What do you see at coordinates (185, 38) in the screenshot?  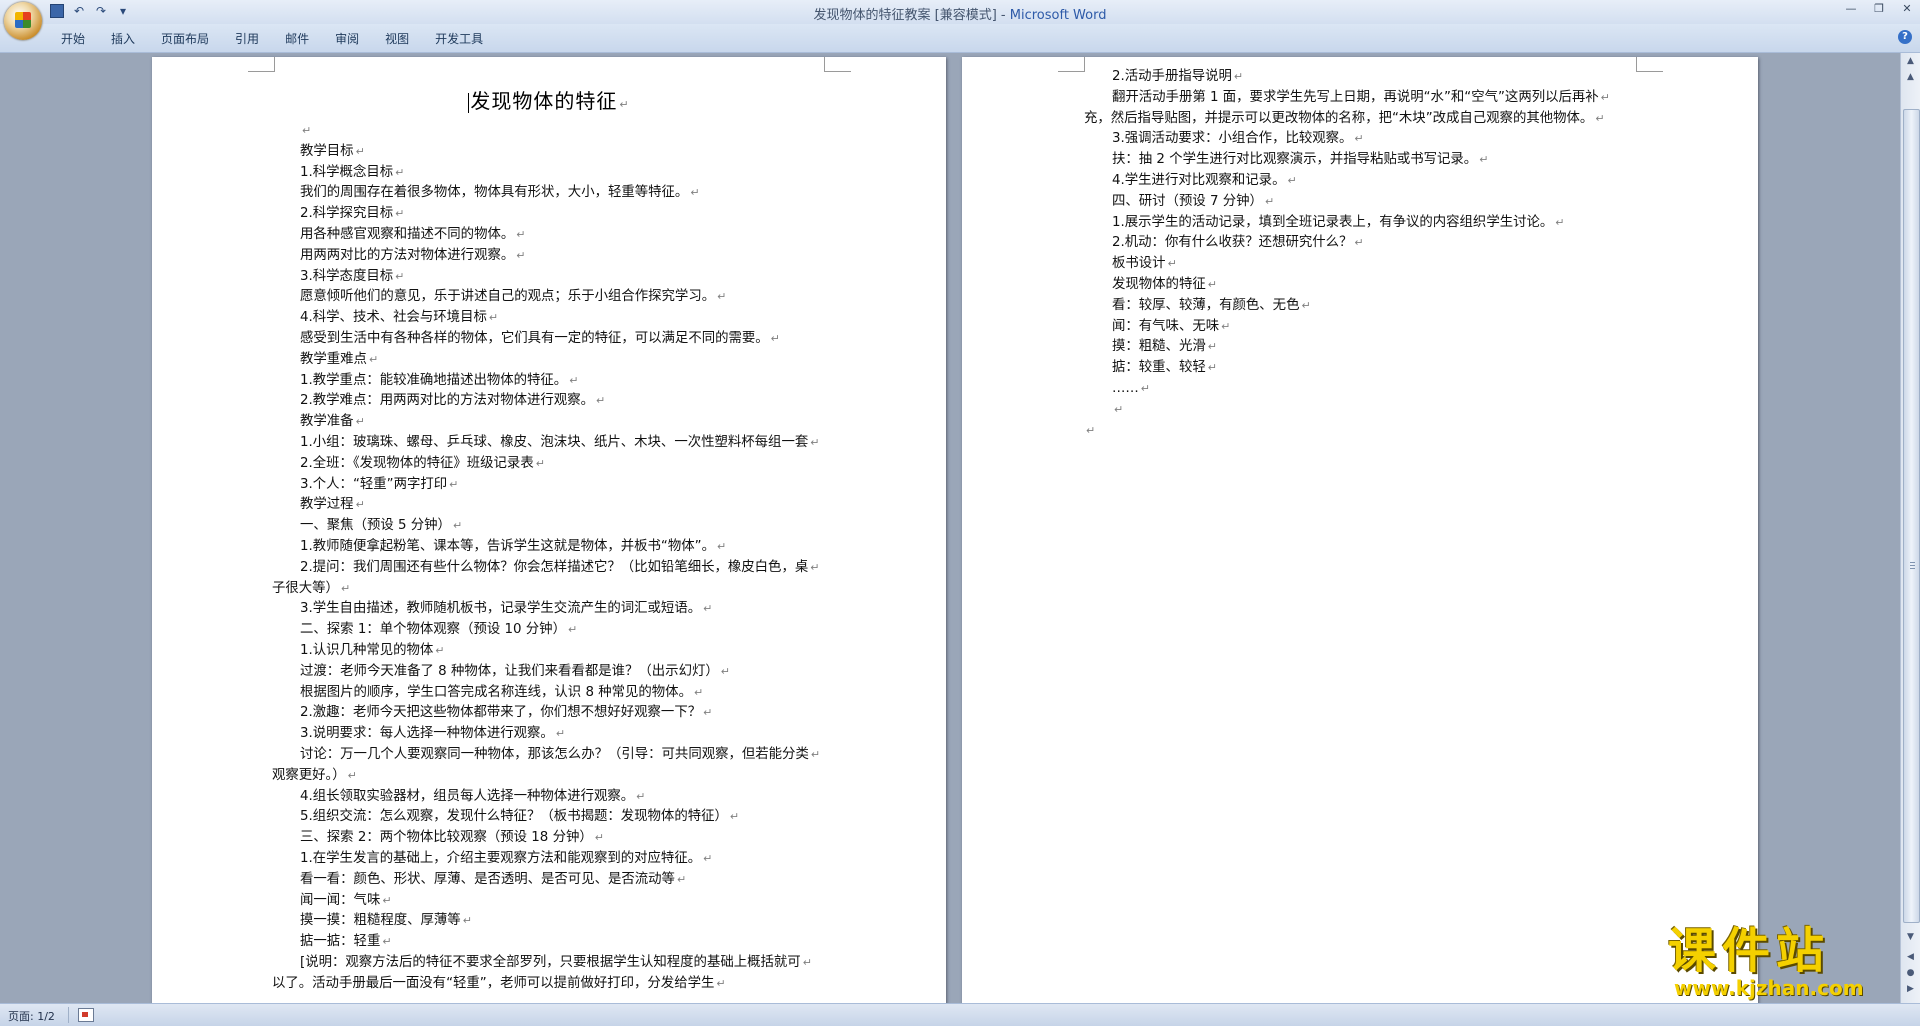 I see `tab-page-layout: 页面布局` at bounding box center [185, 38].